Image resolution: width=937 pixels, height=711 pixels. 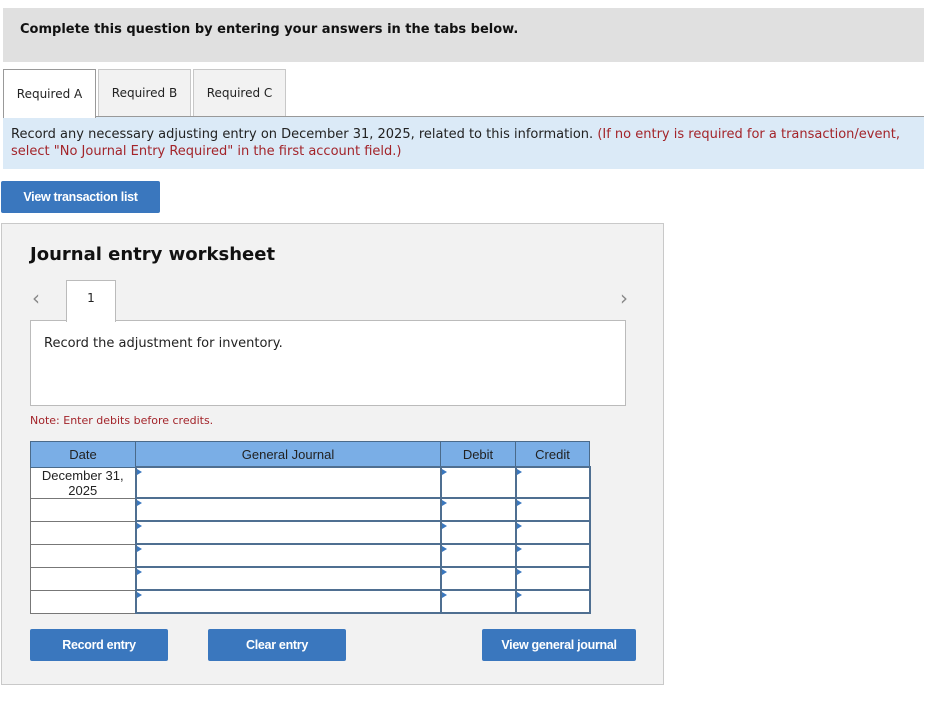 What do you see at coordinates (99, 645) in the screenshot?
I see `record-entry-button: Record entry` at bounding box center [99, 645].